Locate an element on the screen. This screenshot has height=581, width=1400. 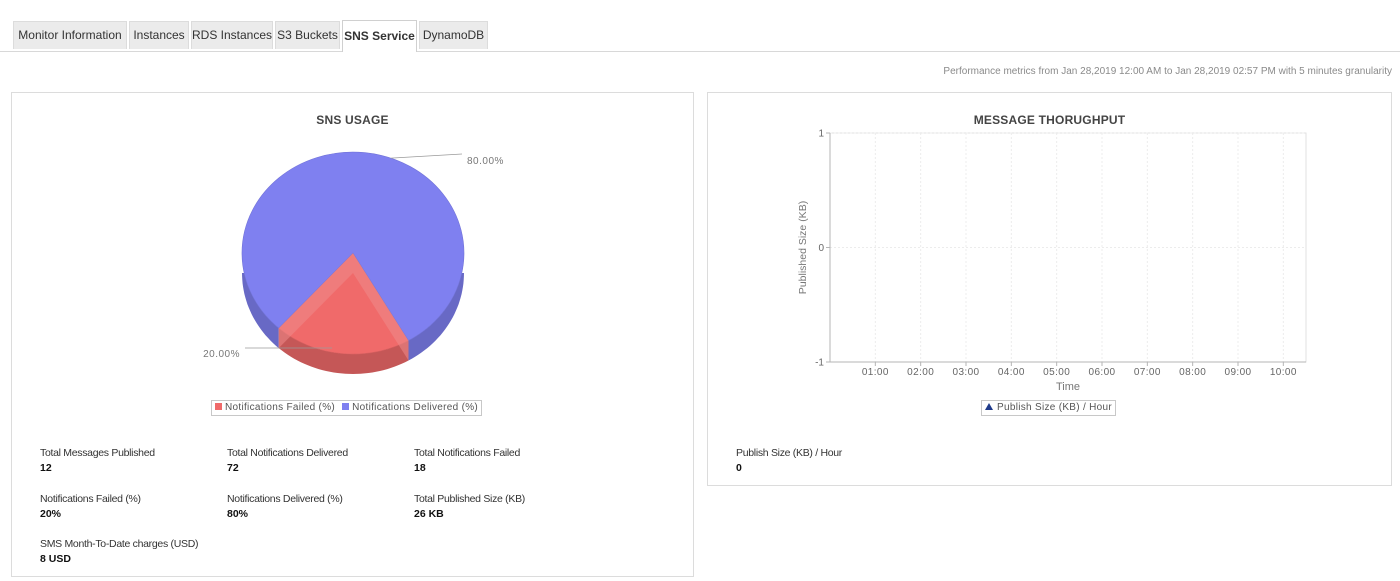
x-axis-title: Time is located at coordinates (1068, 387).